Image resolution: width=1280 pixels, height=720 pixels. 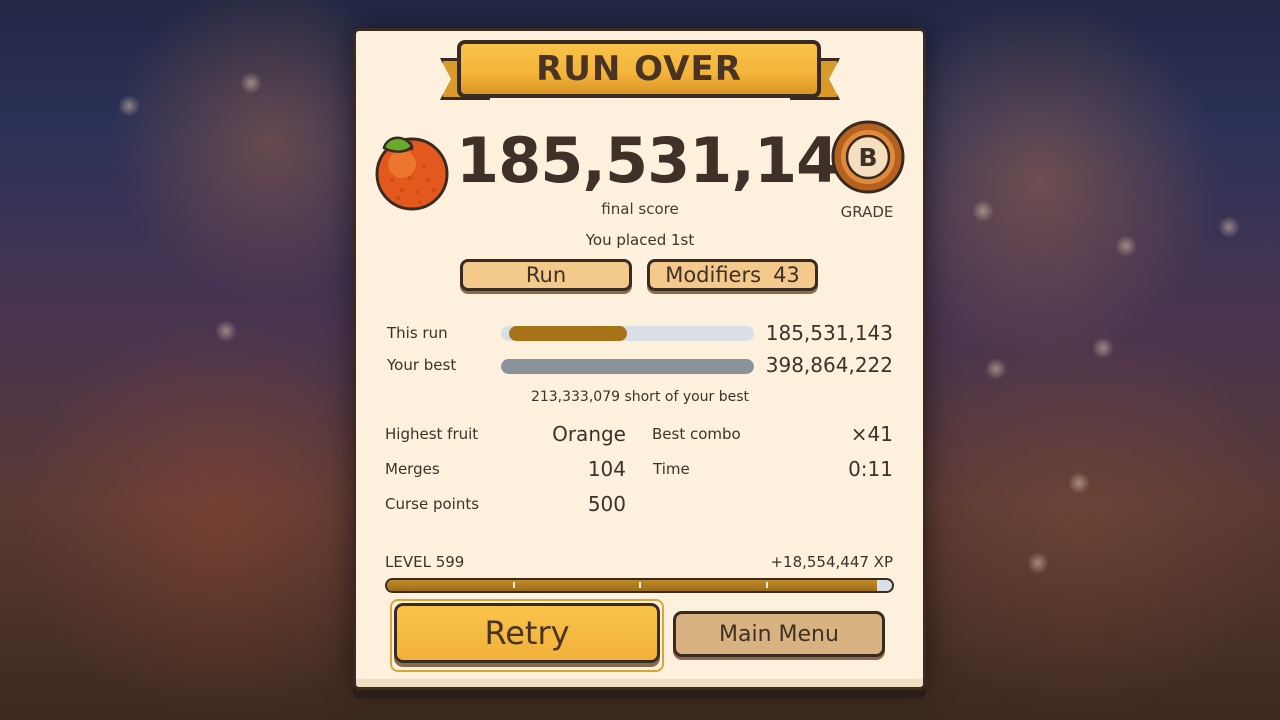 I want to click on final-score-value: 185,531,143, so click(x=668, y=160).